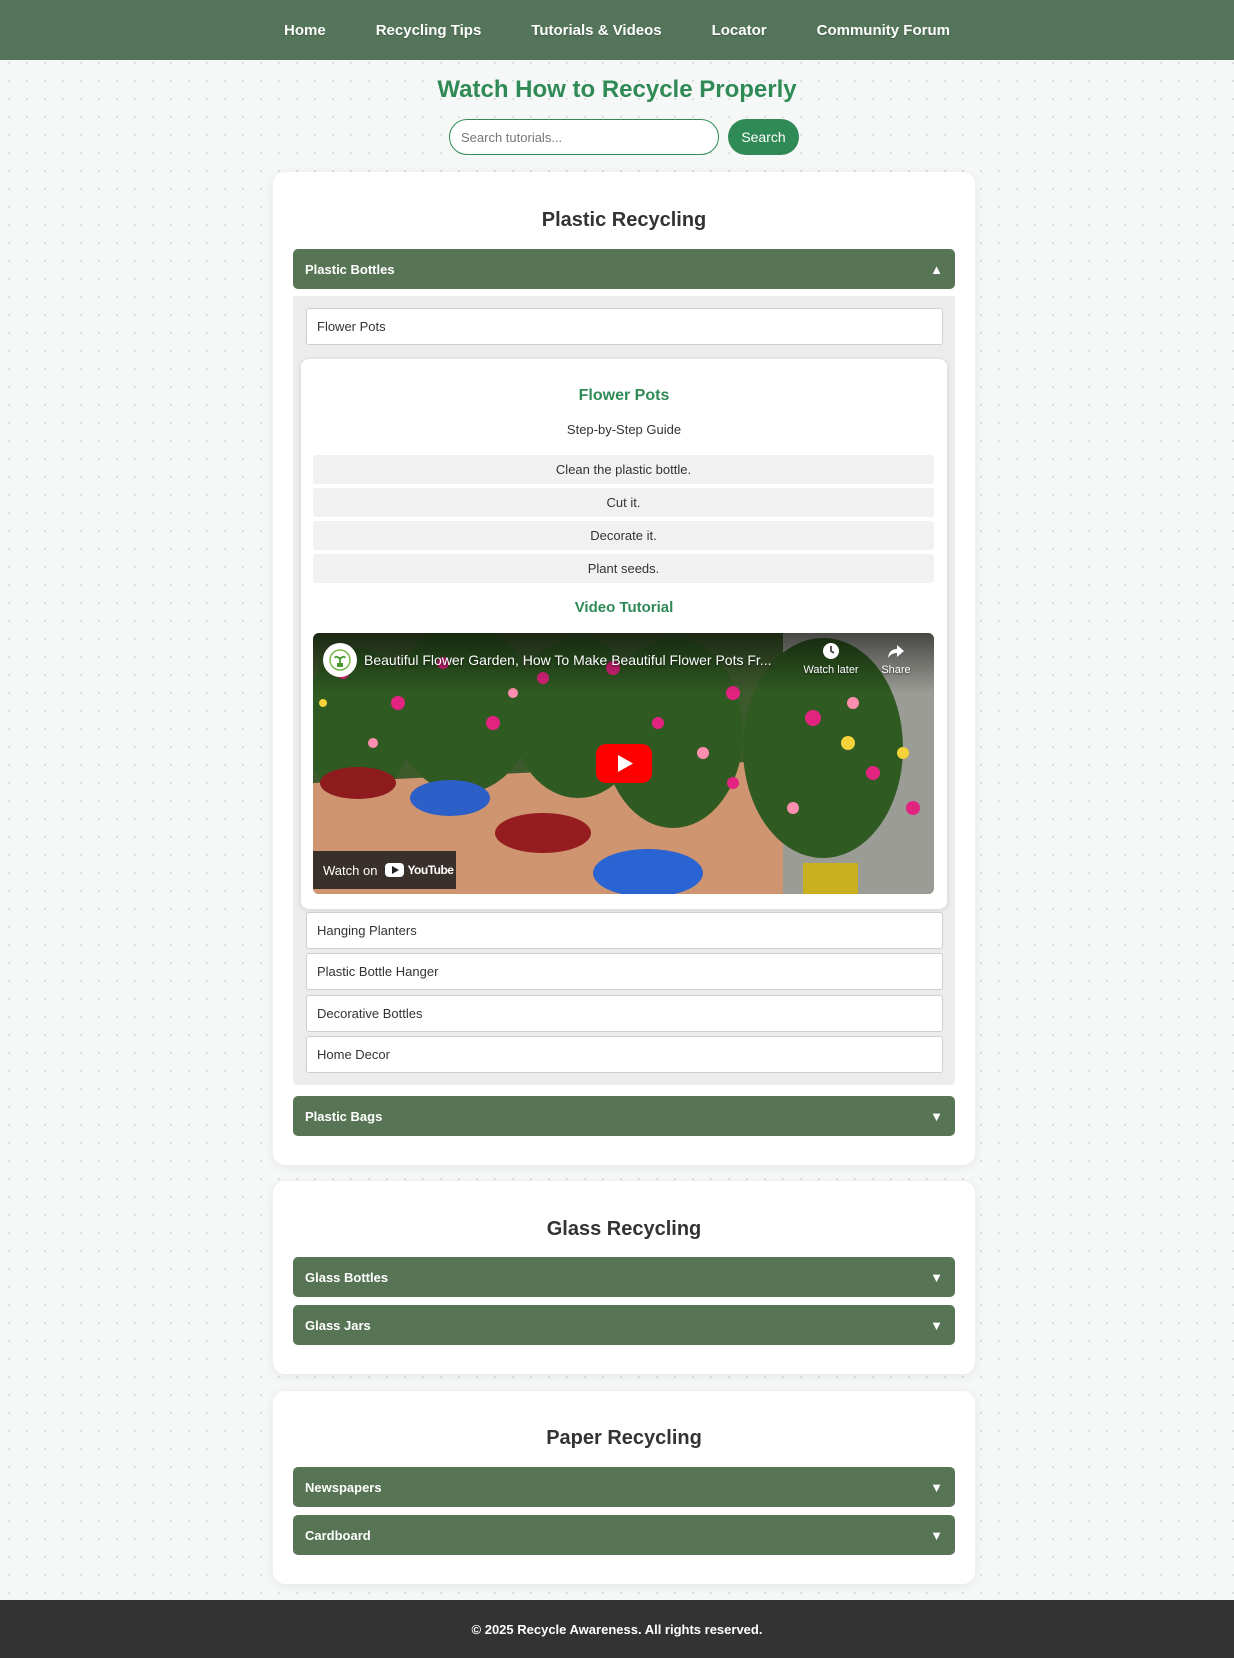  What do you see at coordinates (624, 607) in the screenshot?
I see `video-heading: Video Tutorial` at bounding box center [624, 607].